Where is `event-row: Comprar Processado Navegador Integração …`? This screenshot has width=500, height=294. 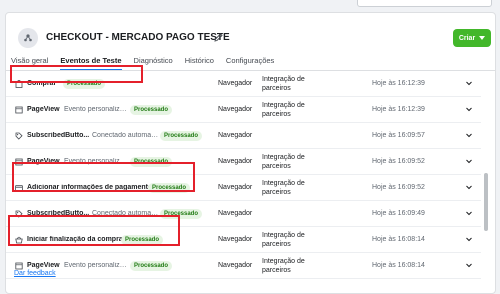 event-row: Comprar Processado Navegador Integração … is located at coordinates (243, 84).